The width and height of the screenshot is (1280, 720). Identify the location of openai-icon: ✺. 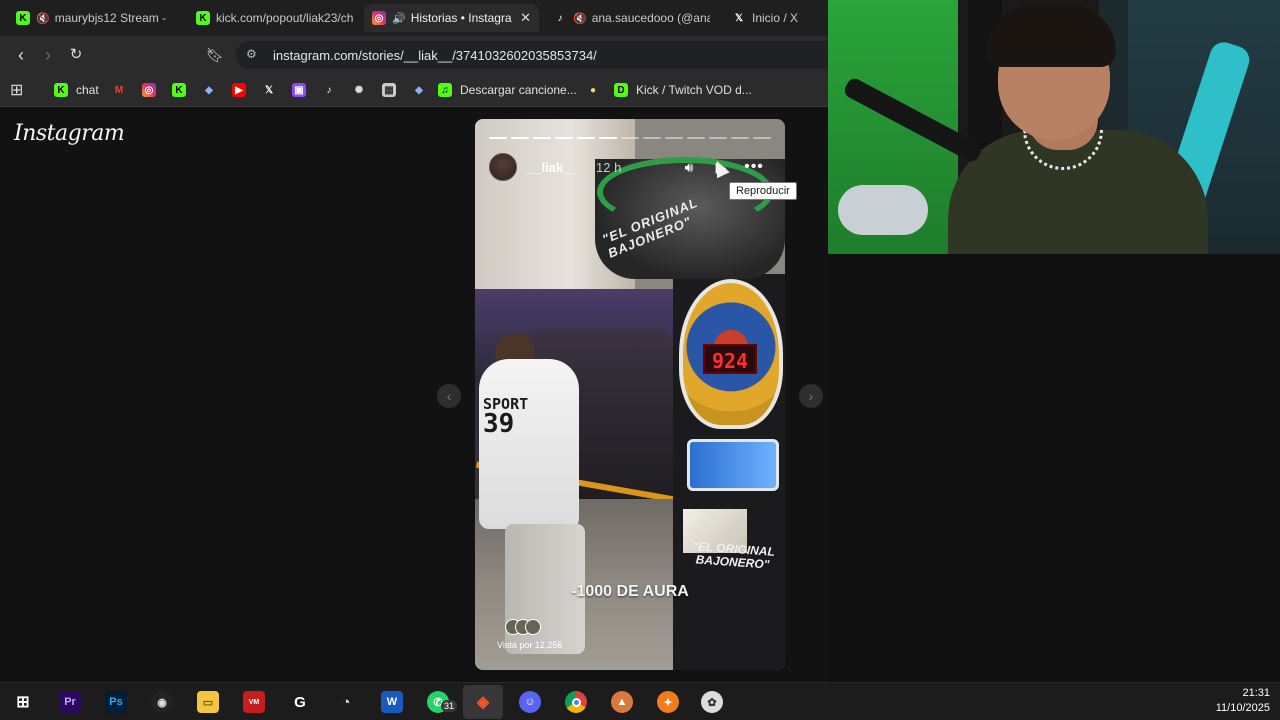
(359, 90).